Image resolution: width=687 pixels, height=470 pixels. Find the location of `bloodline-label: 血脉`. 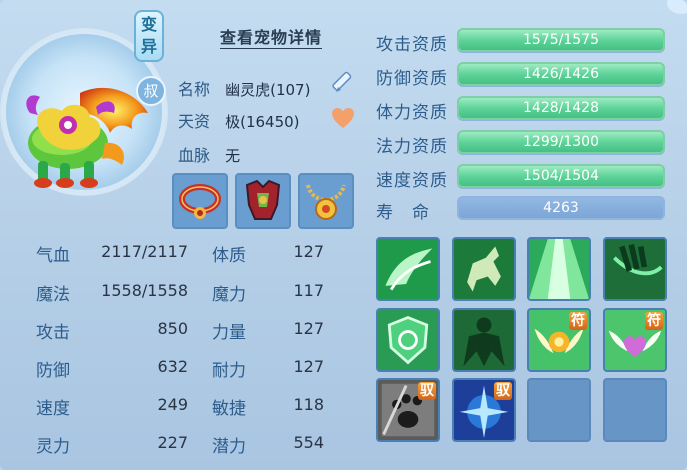

bloodline-label: 血脉 is located at coordinates (194, 155).